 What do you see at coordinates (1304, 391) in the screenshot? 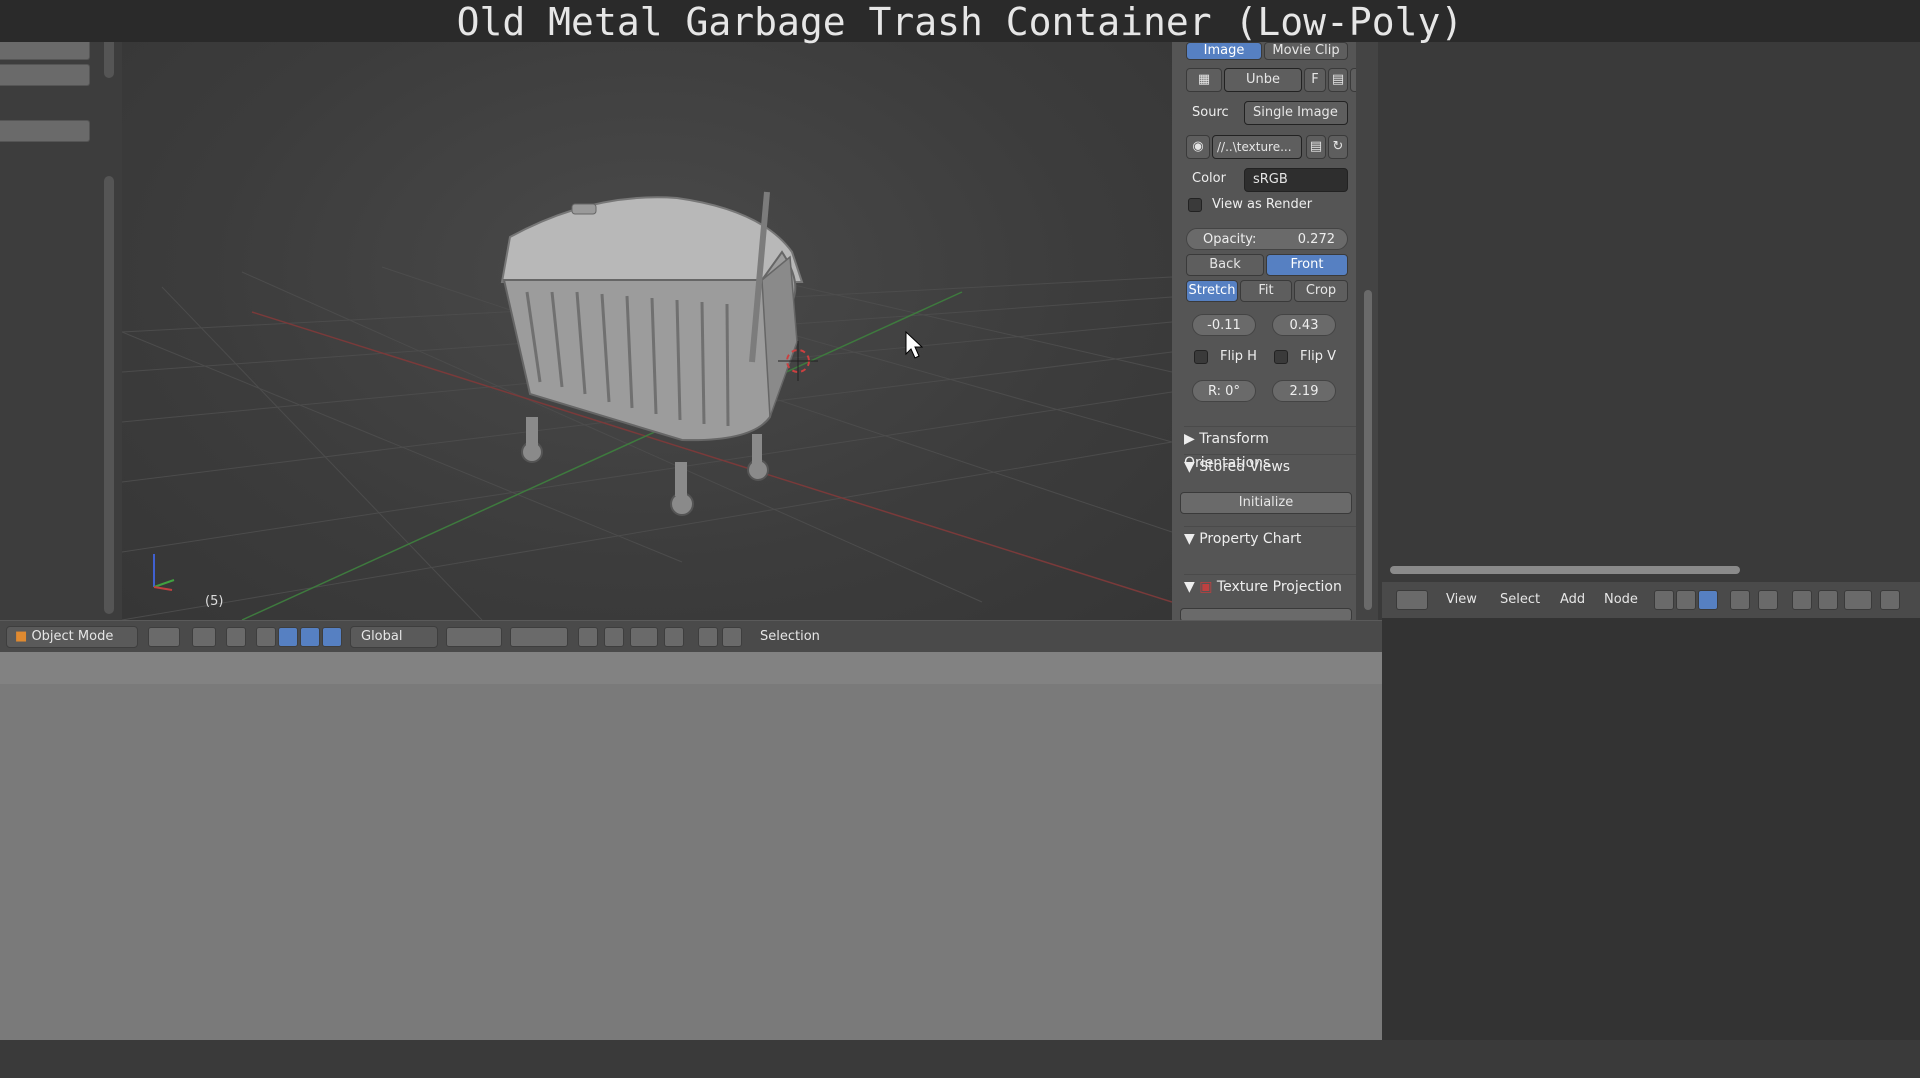
I see `size-field: 2.19` at bounding box center [1304, 391].